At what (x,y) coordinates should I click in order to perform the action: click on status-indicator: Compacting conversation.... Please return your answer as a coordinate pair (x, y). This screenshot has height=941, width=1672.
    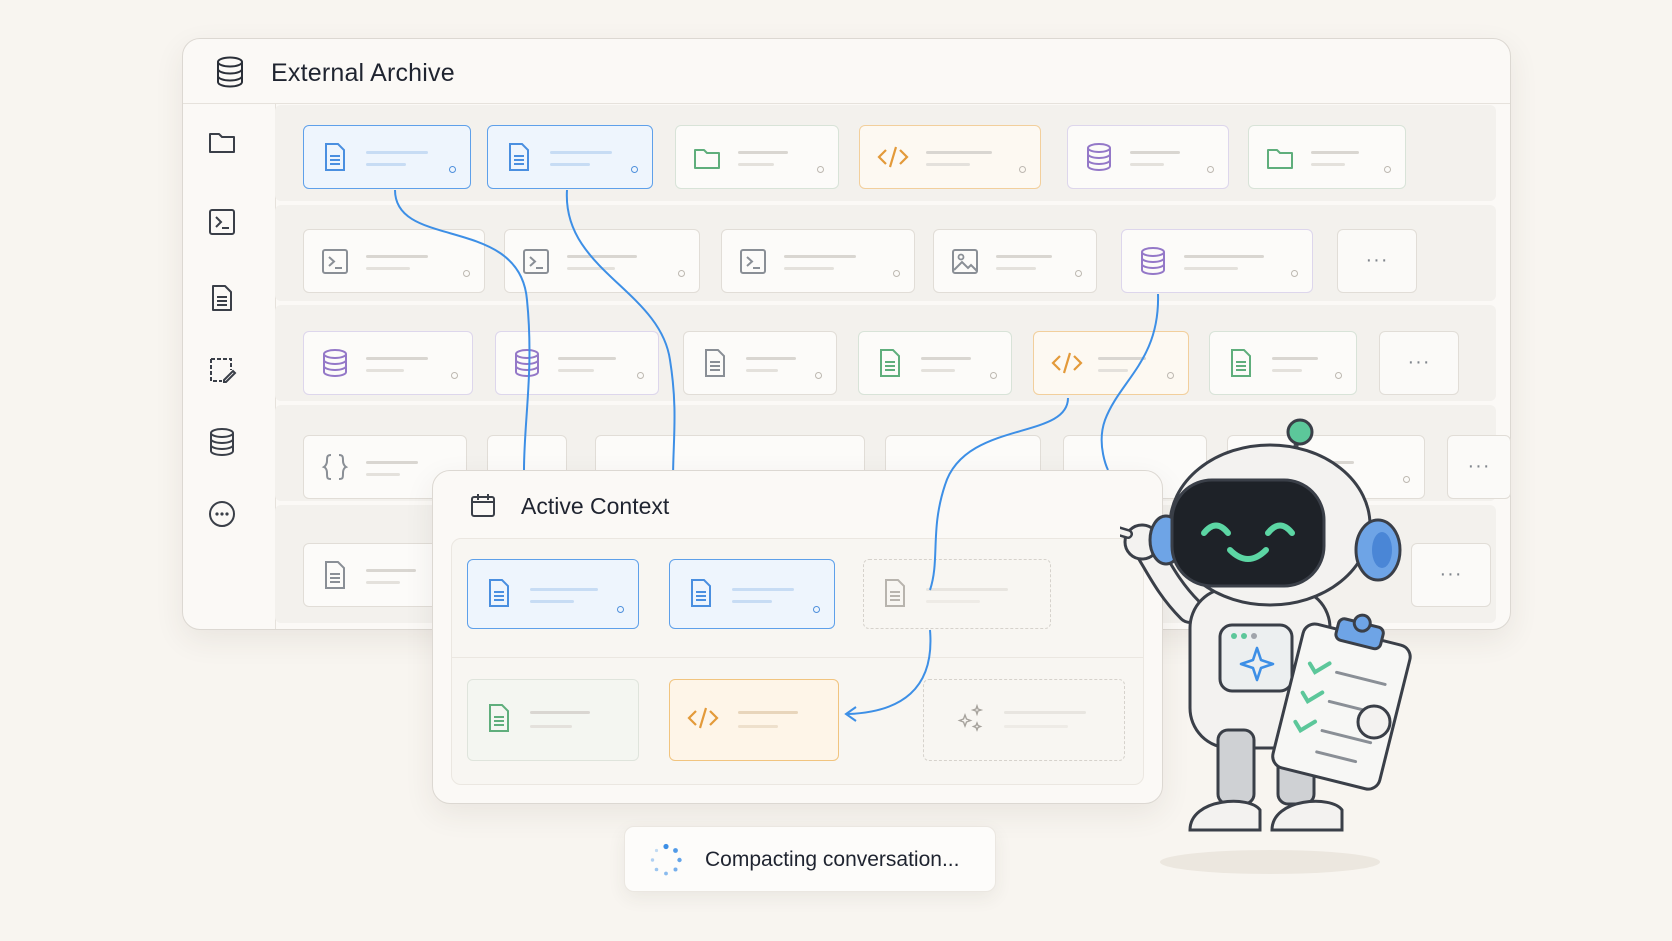
    Looking at the image, I should click on (810, 859).